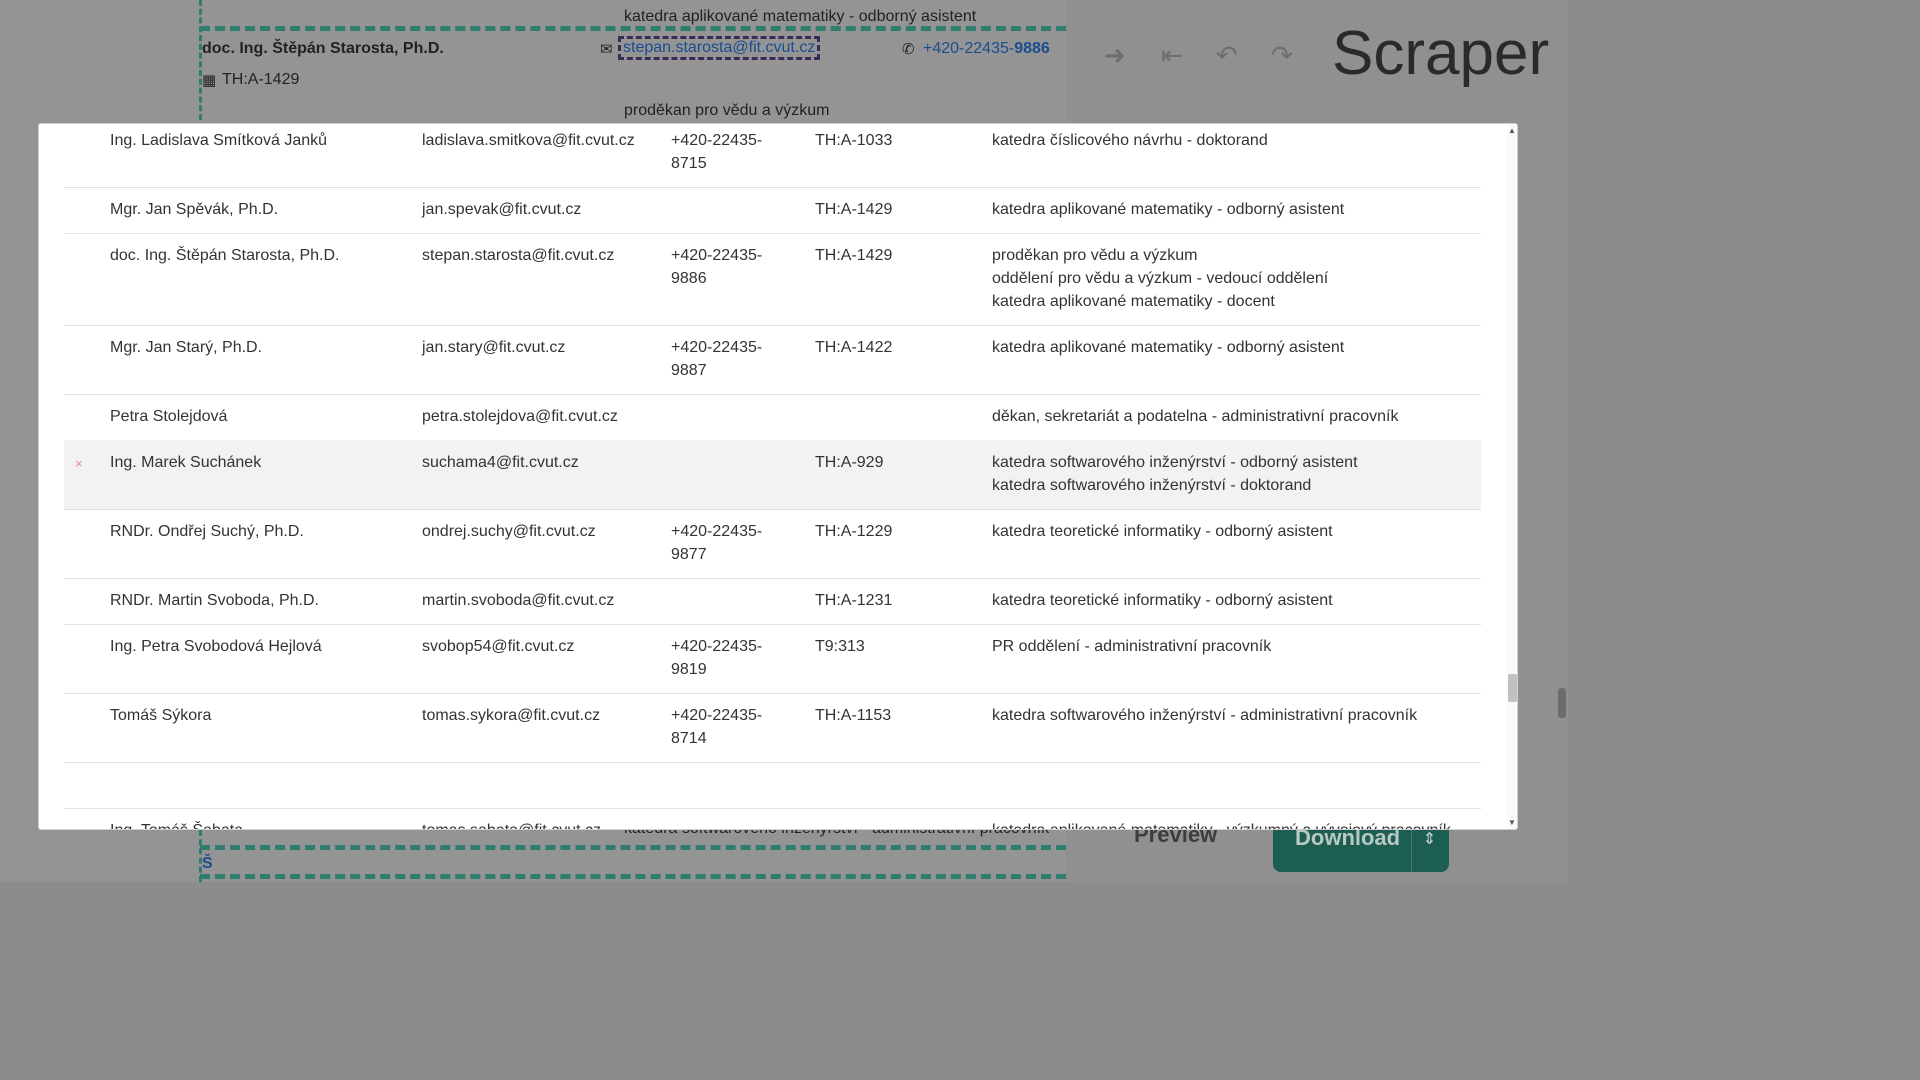 Image resolution: width=1920 pixels, height=1080 pixels. What do you see at coordinates (854, 600) in the screenshot?
I see `cell-room: TH:A-1231` at bounding box center [854, 600].